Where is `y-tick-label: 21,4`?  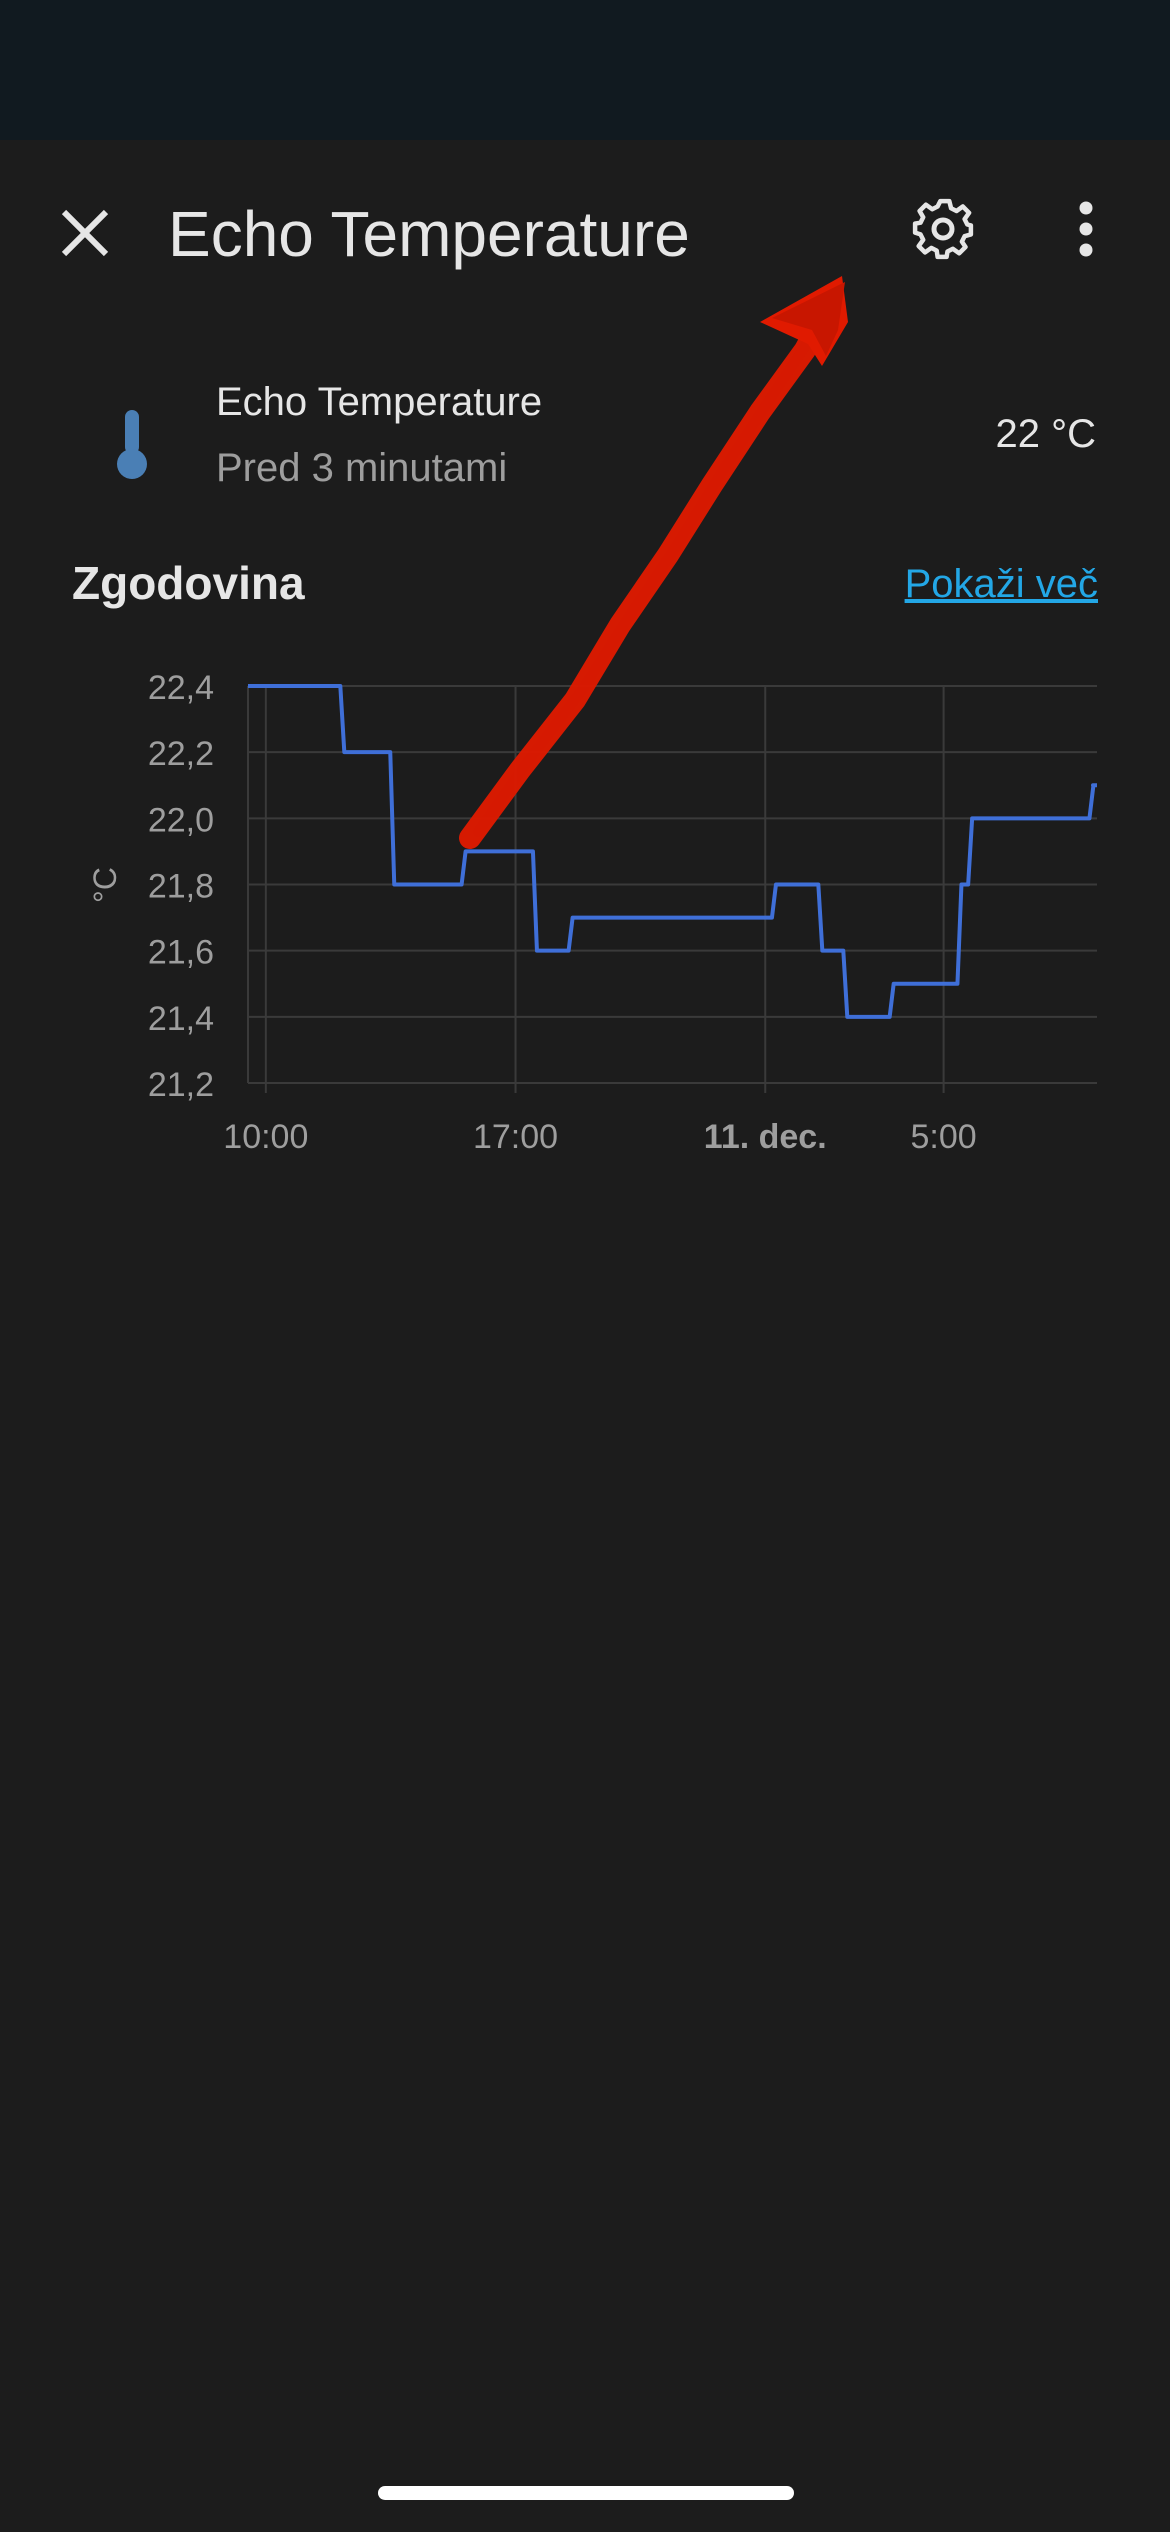 y-tick-label: 21,4 is located at coordinates (181, 1019).